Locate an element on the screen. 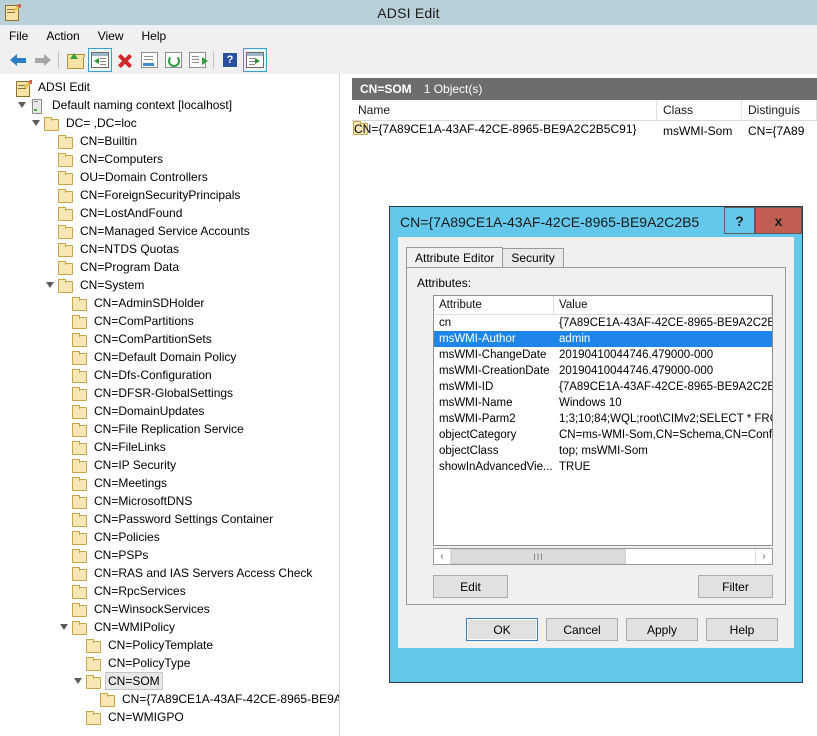 The width and height of the screenshot is (817, 736). tree-node: OU=Domain Controllers is located at coordinates (170, 177).